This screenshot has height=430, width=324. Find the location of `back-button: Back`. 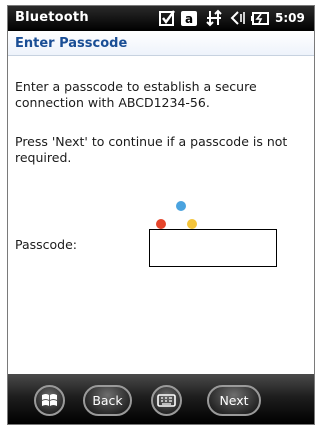

back-button: Back is located at coordinates (107, 400).